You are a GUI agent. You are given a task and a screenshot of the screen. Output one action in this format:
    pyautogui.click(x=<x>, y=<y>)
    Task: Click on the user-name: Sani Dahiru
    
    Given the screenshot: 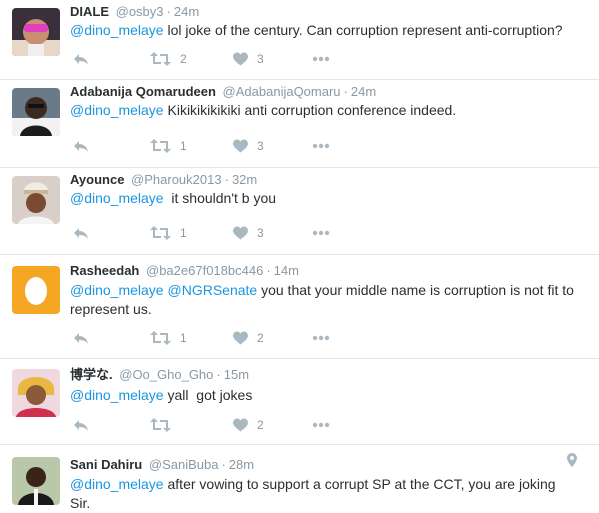 What is the action you would take?
    pyautogui.click(x=106, y=464)
    